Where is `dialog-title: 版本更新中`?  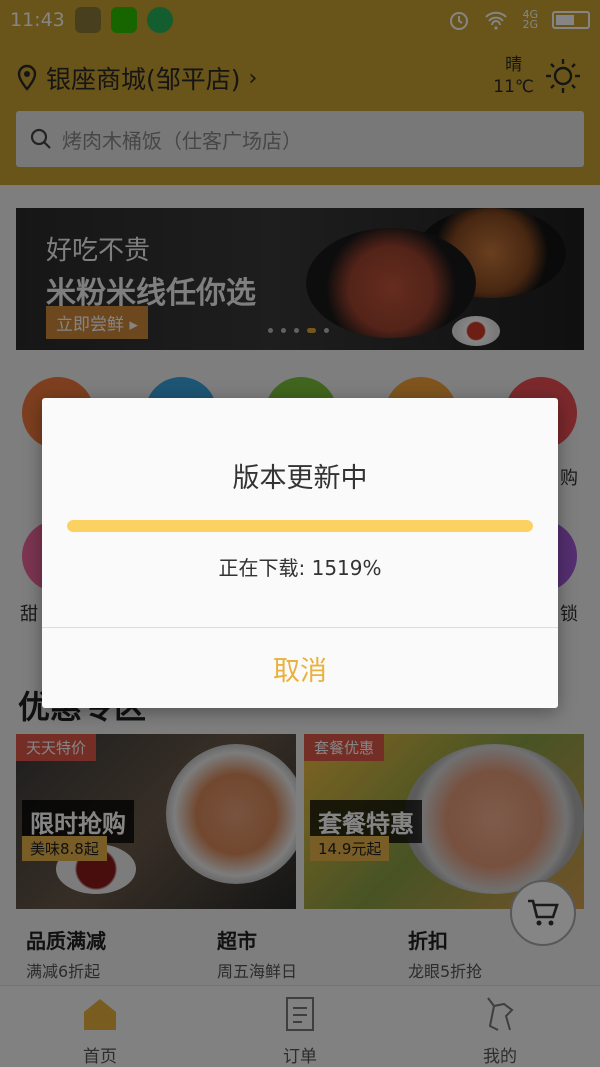 dialog-title: 版本更新中 is located at coordinates (300, 478).